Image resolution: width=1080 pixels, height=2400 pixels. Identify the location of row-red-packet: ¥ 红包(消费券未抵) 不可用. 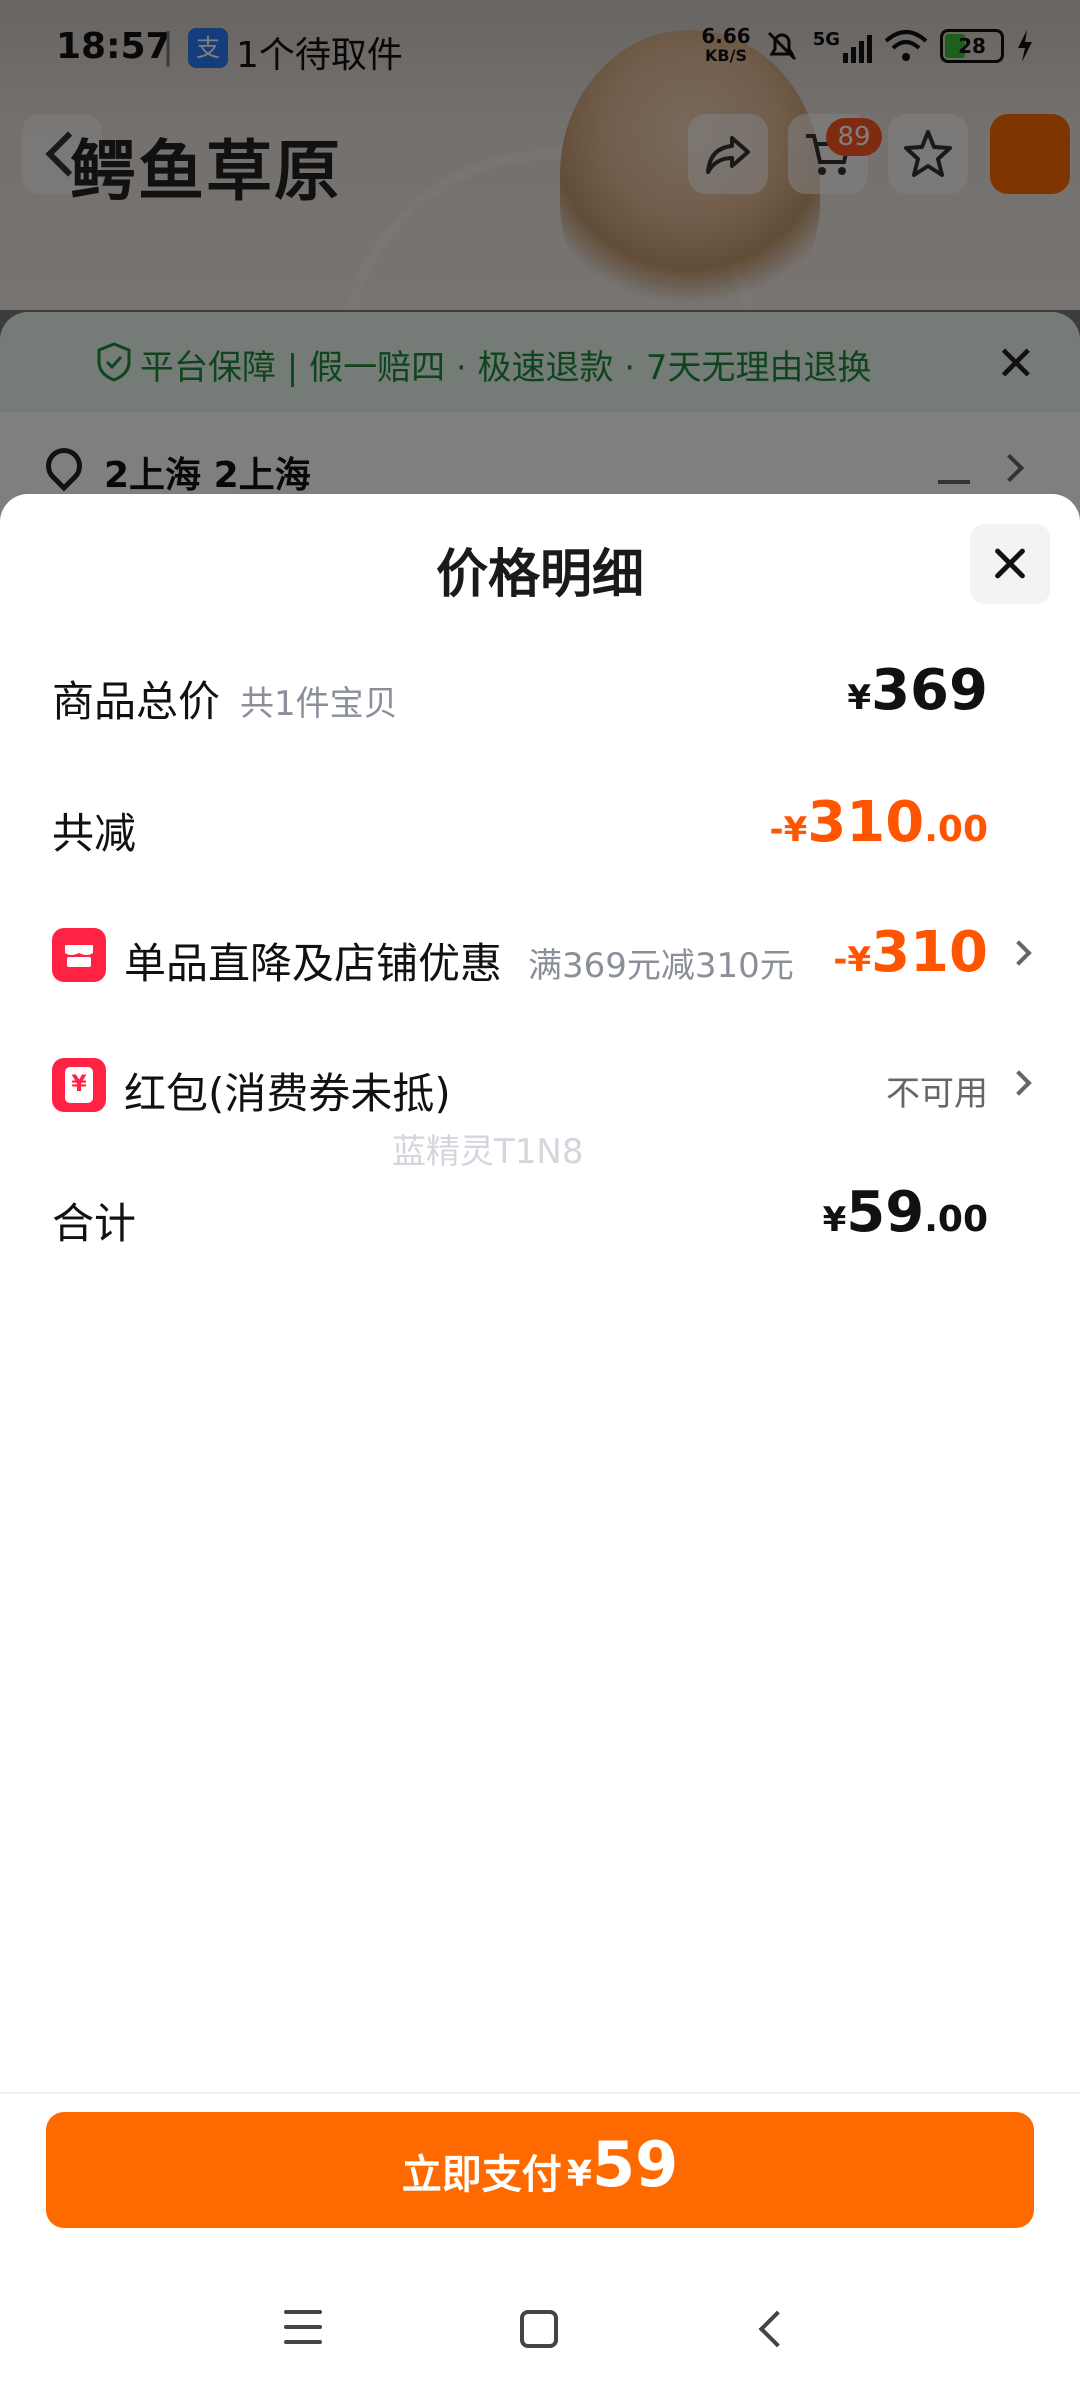
(542, 1084).